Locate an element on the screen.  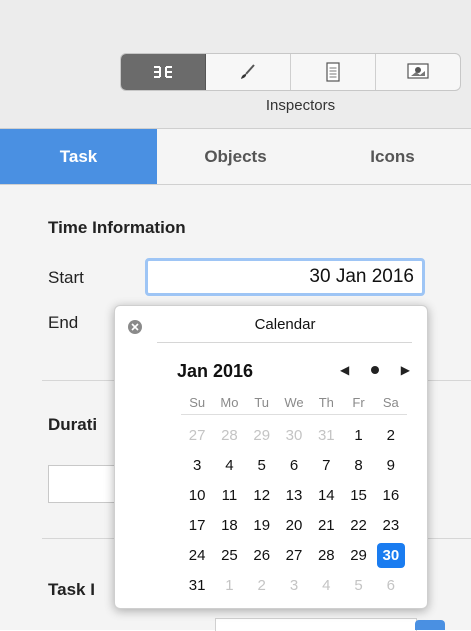
calendar-day-number: 7 is located at coordinates (326, 465).